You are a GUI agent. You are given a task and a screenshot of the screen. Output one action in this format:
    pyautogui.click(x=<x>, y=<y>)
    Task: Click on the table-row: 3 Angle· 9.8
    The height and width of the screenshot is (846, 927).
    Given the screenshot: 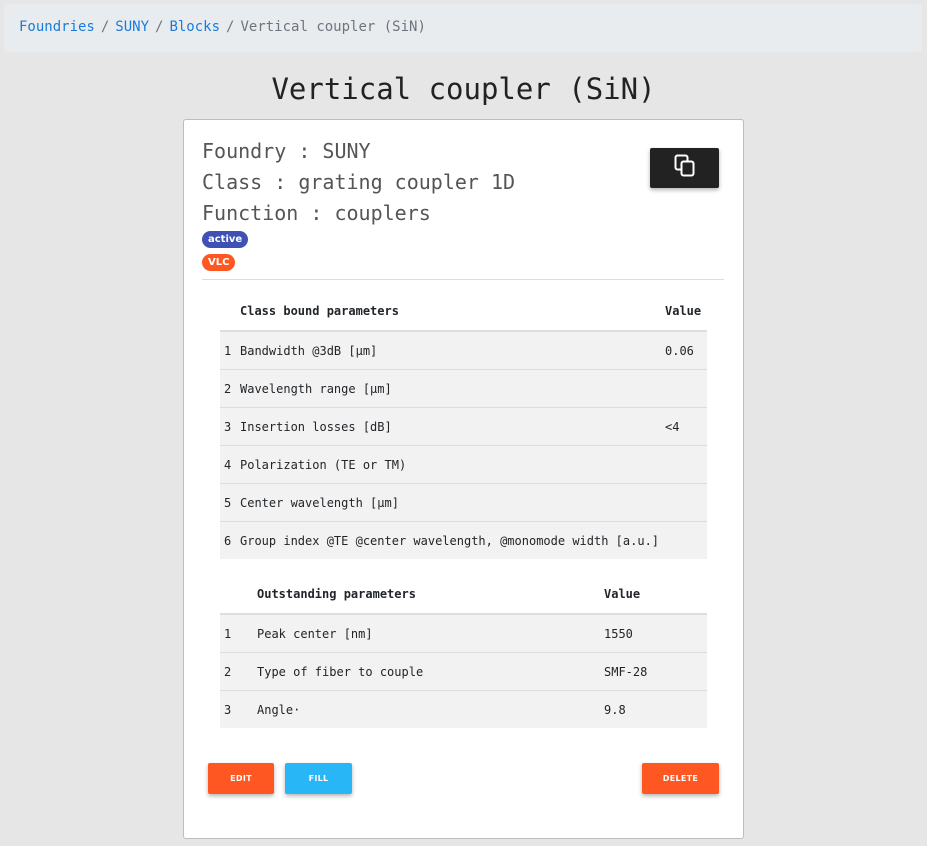 What is the action you would take?
    pyautogui.click(x=463, y=709)
    